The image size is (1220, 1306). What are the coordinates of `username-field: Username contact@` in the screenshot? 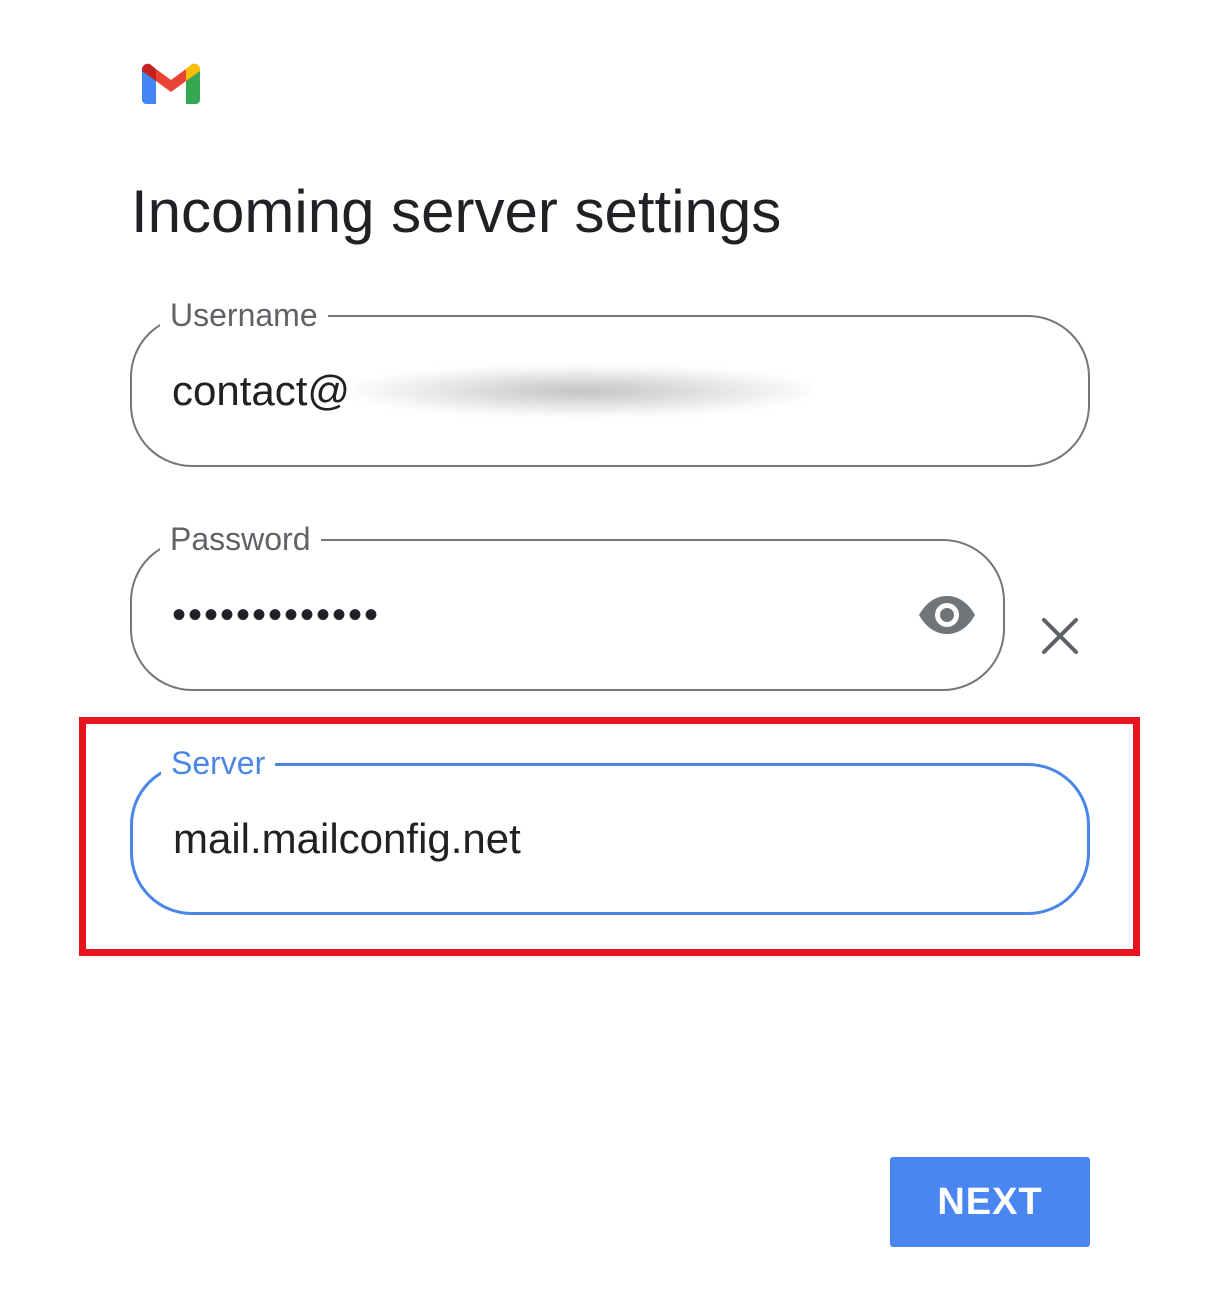 It's located at (610, 381).